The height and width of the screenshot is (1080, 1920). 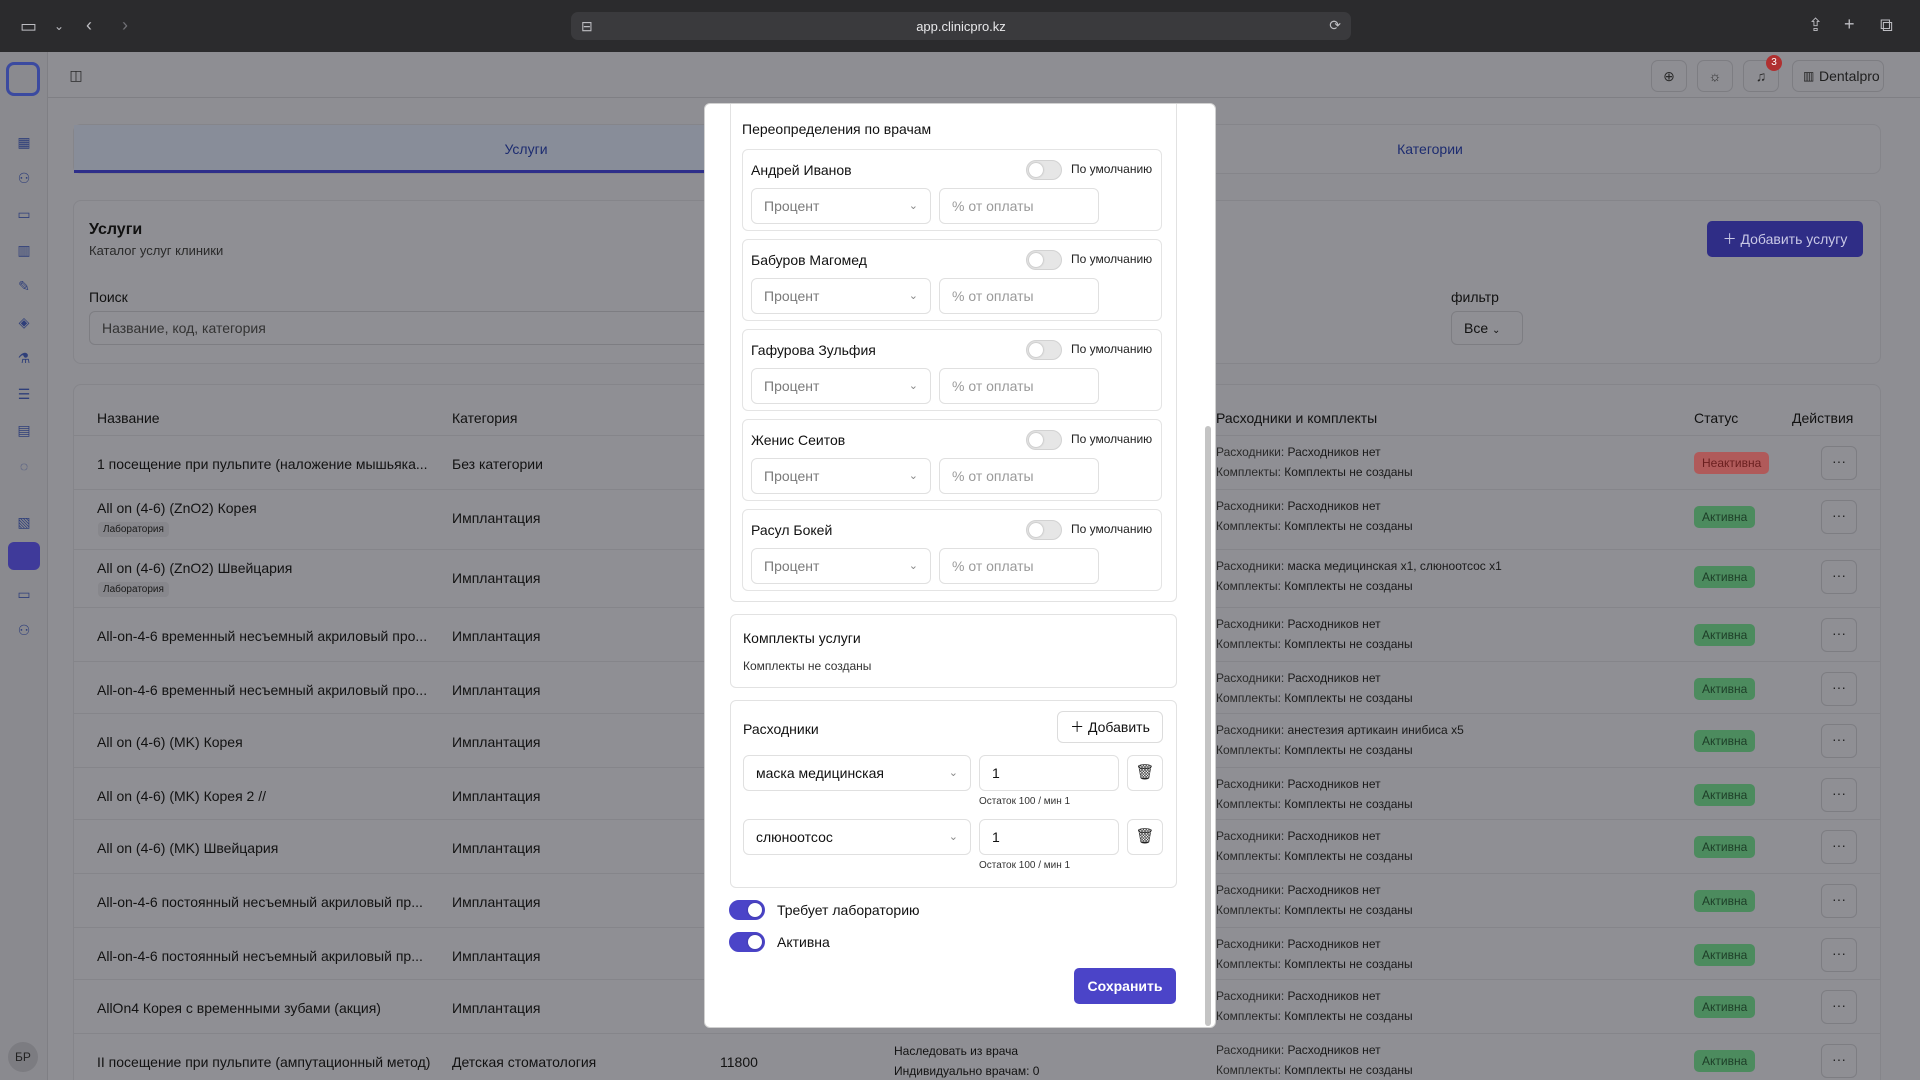 I want to click on new-tab-icon: +, so click(x=1849, y=24).